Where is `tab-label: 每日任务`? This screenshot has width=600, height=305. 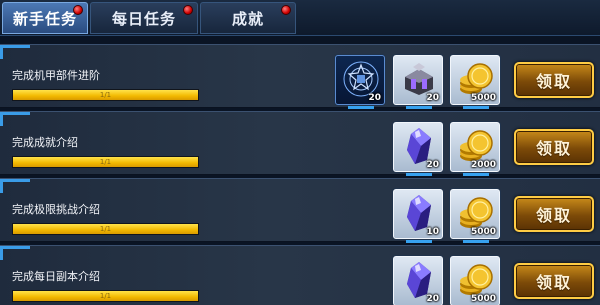 tab-label: 每日任务 is located at coordinates (143, 18).